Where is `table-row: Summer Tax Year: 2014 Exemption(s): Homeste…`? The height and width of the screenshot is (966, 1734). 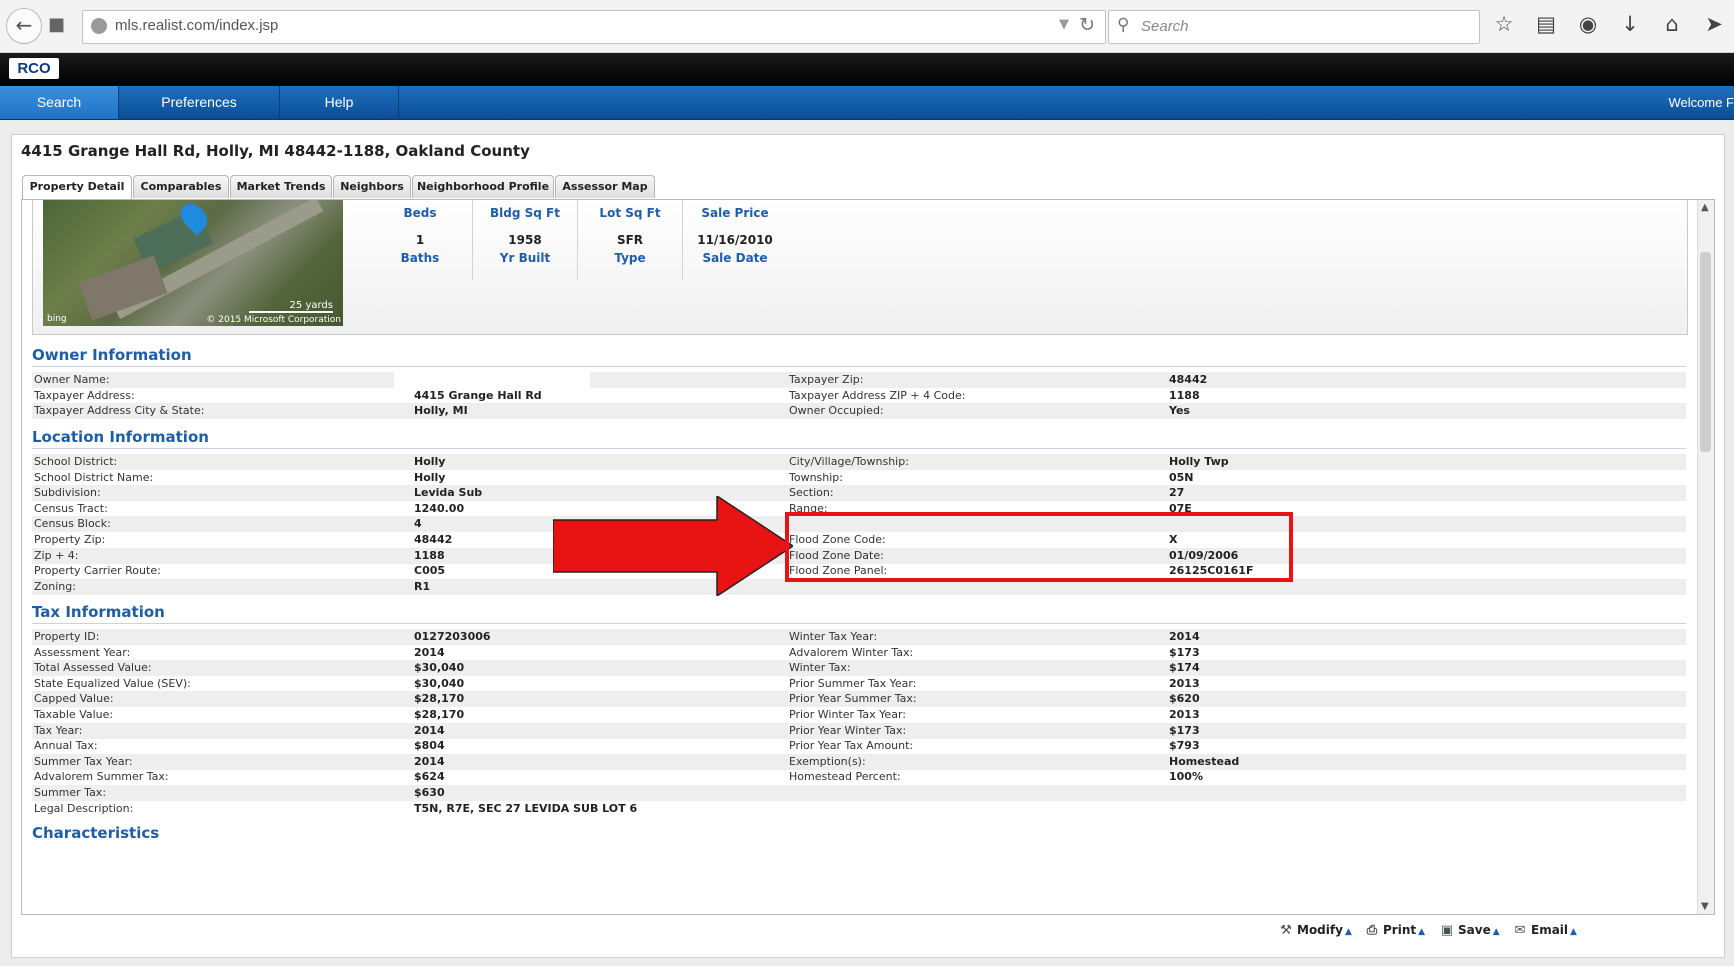
table-row: Summer Tax Year: 2014 Exemption(s): Homeste… is located at coordinates (859, 761).